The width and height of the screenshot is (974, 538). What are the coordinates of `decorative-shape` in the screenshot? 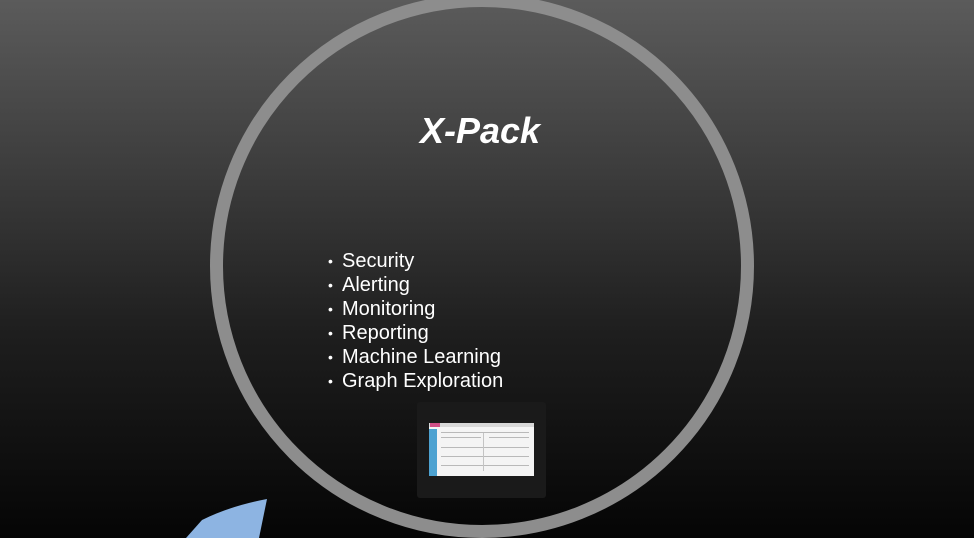 It's located at (226, 518).